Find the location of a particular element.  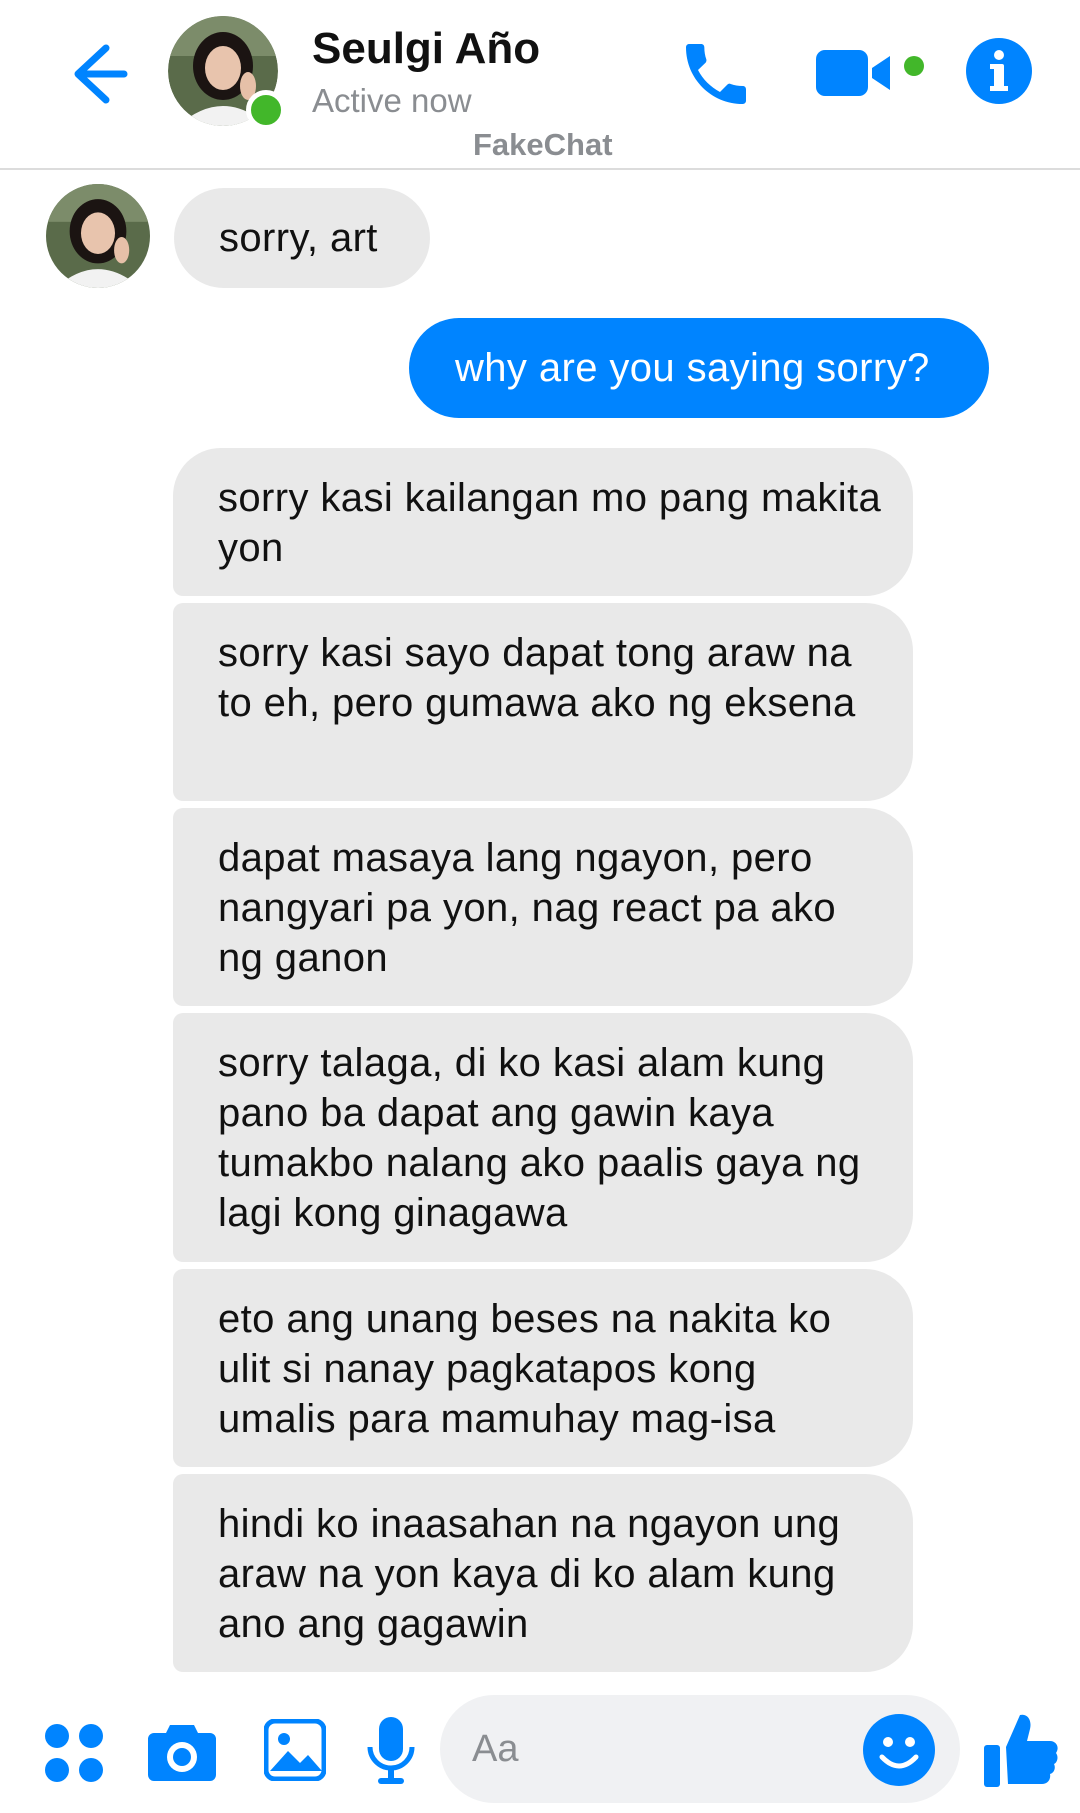

four-dots-icon is located at coordinates (74, 1753).